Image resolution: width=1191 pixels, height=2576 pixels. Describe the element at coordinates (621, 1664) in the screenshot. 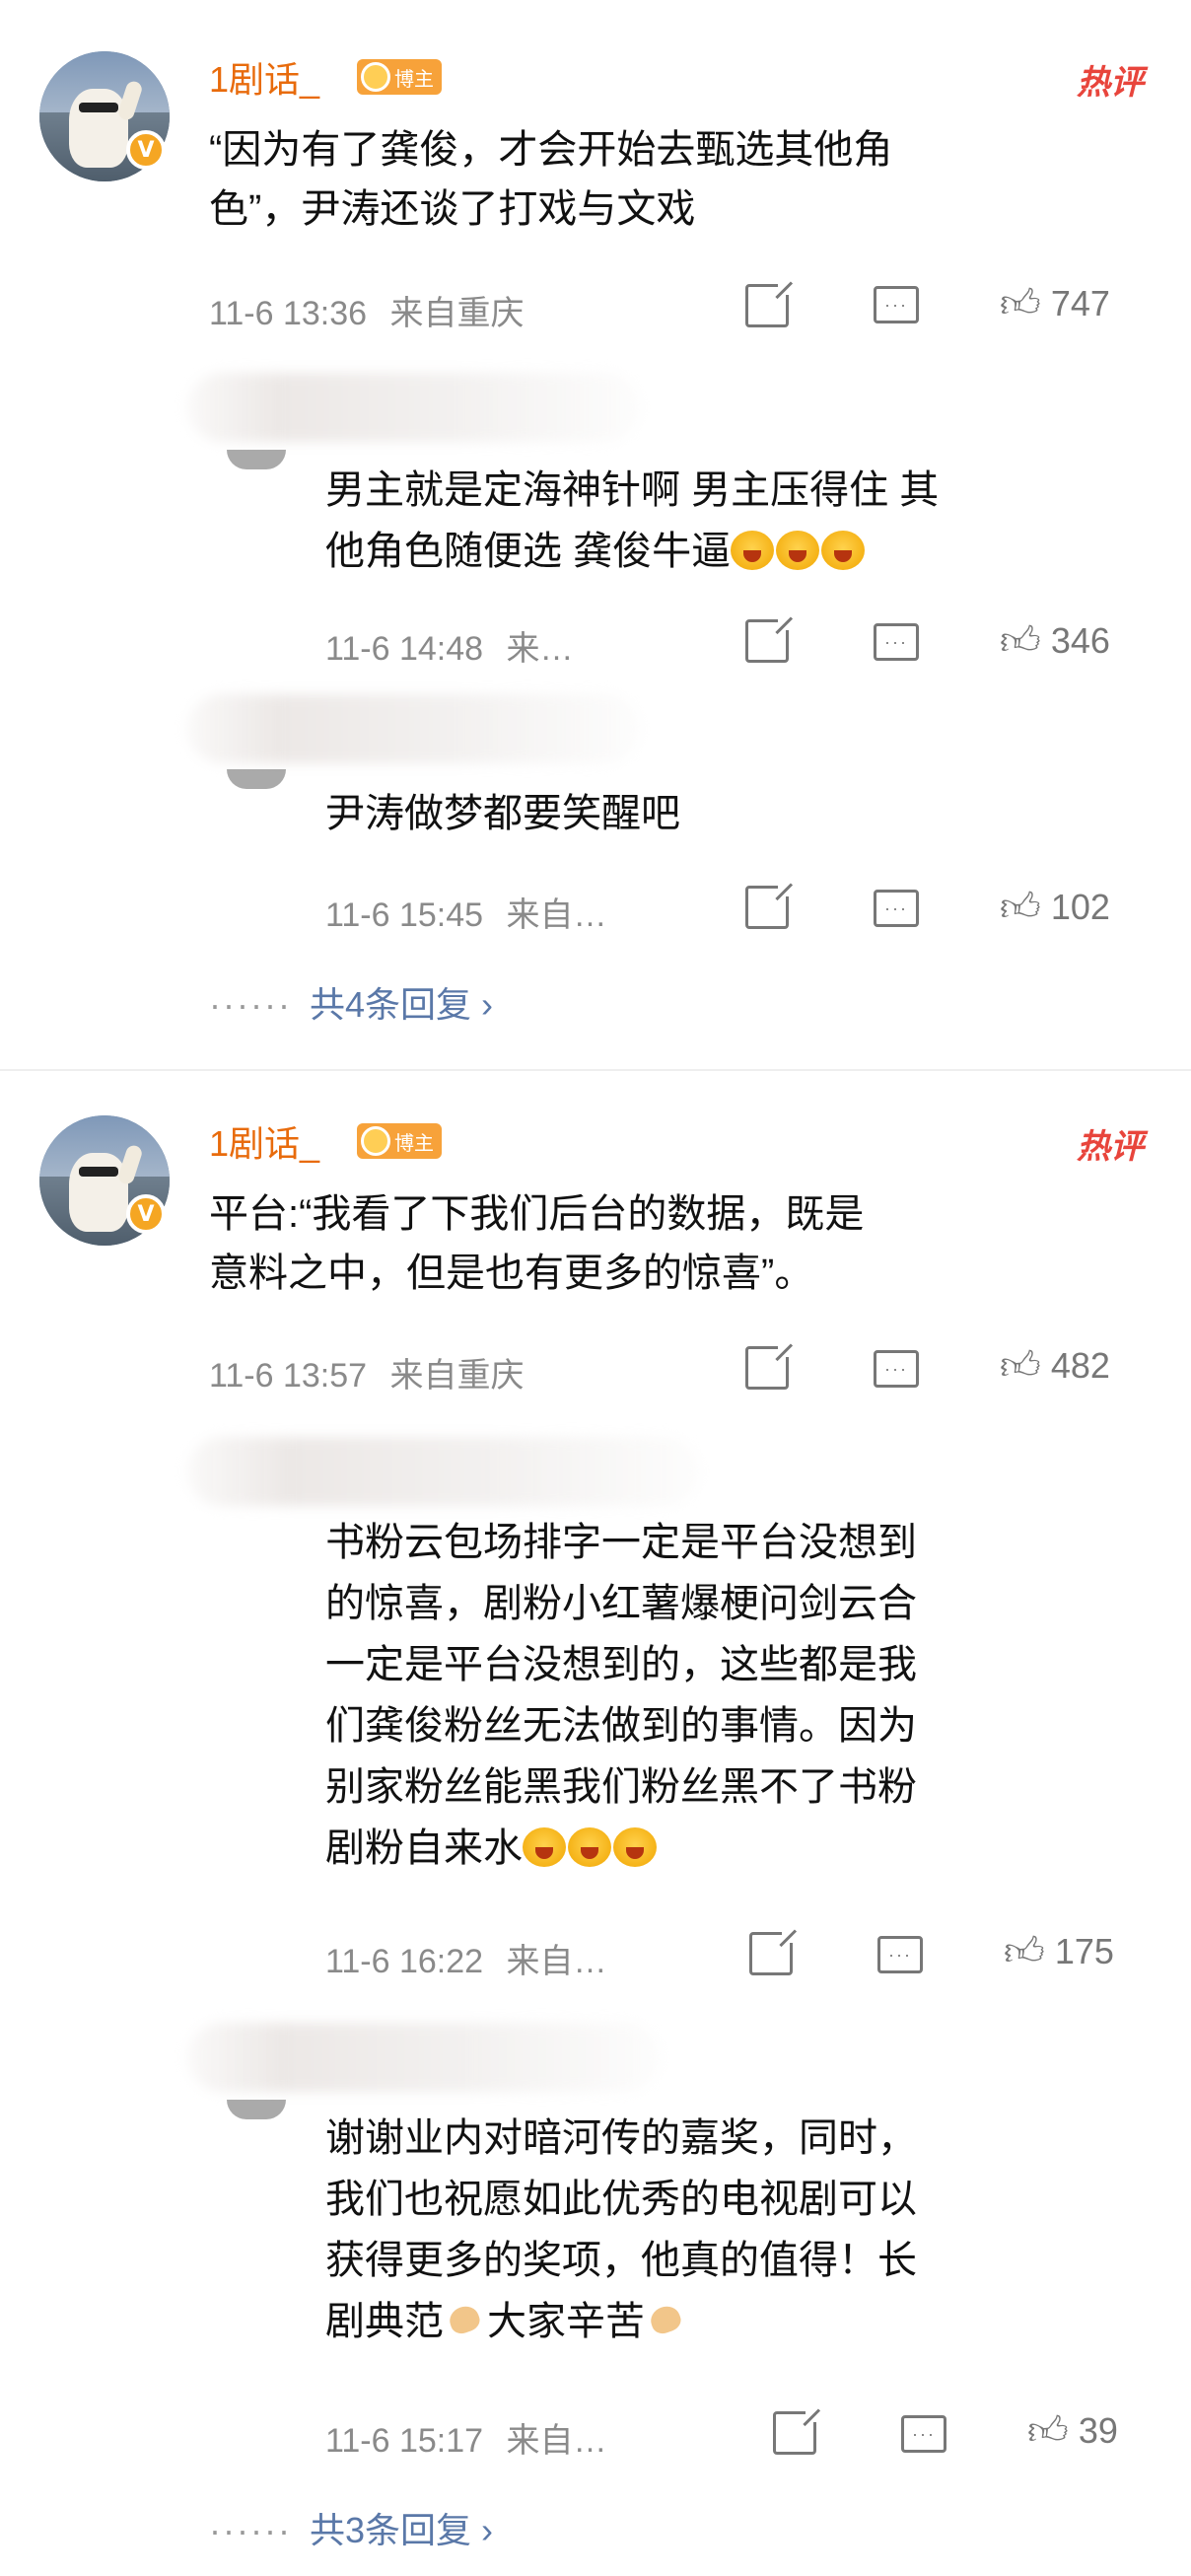

I see `reply-text-line: 一定是平台没想到的，这些都是我` at that location.